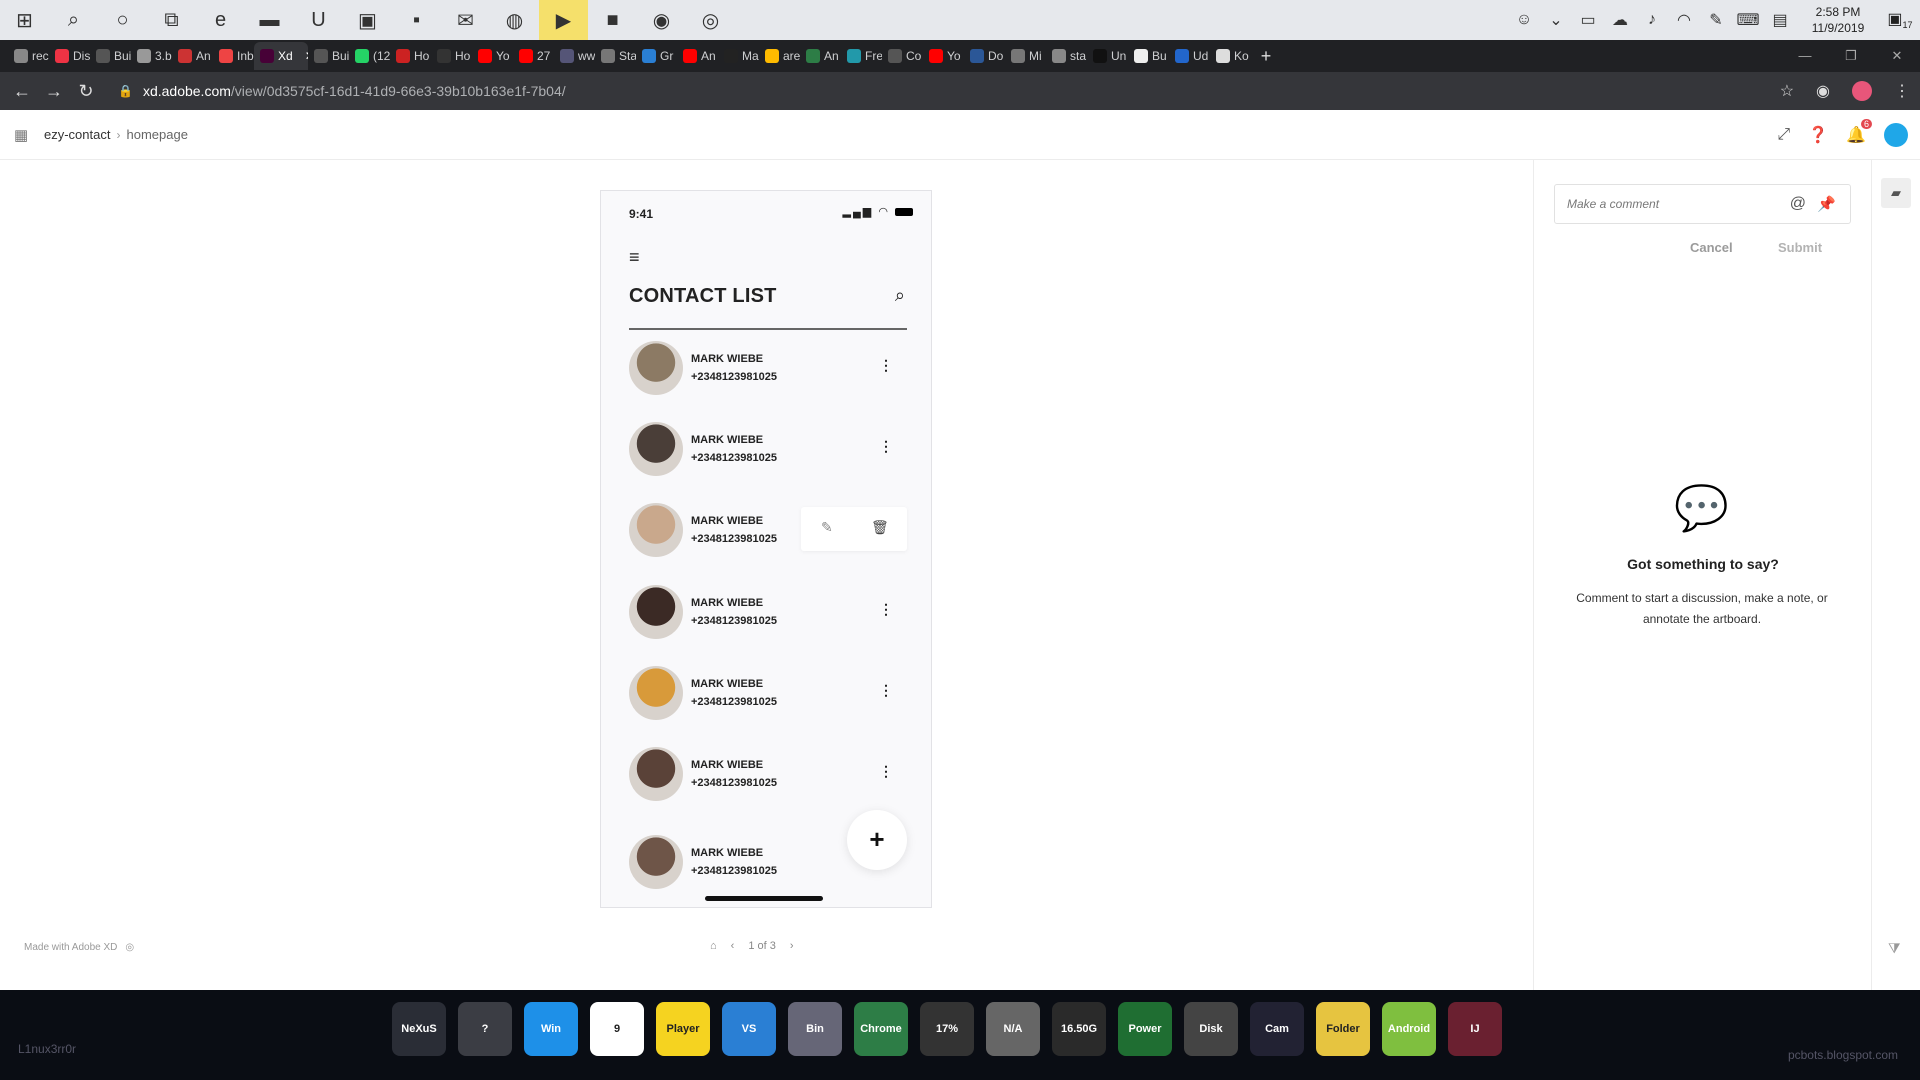 The width and height of the screenshot is (1920, 1080). I want to click on breadcrumb-project: ezy-contact, so click(77, 134).